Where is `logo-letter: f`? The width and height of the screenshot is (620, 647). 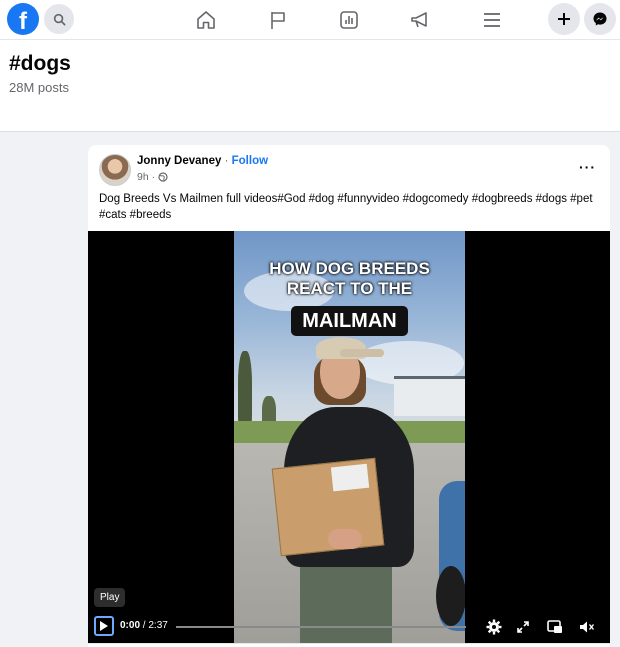
logo-letter: f is located at coordinates (23, 21).